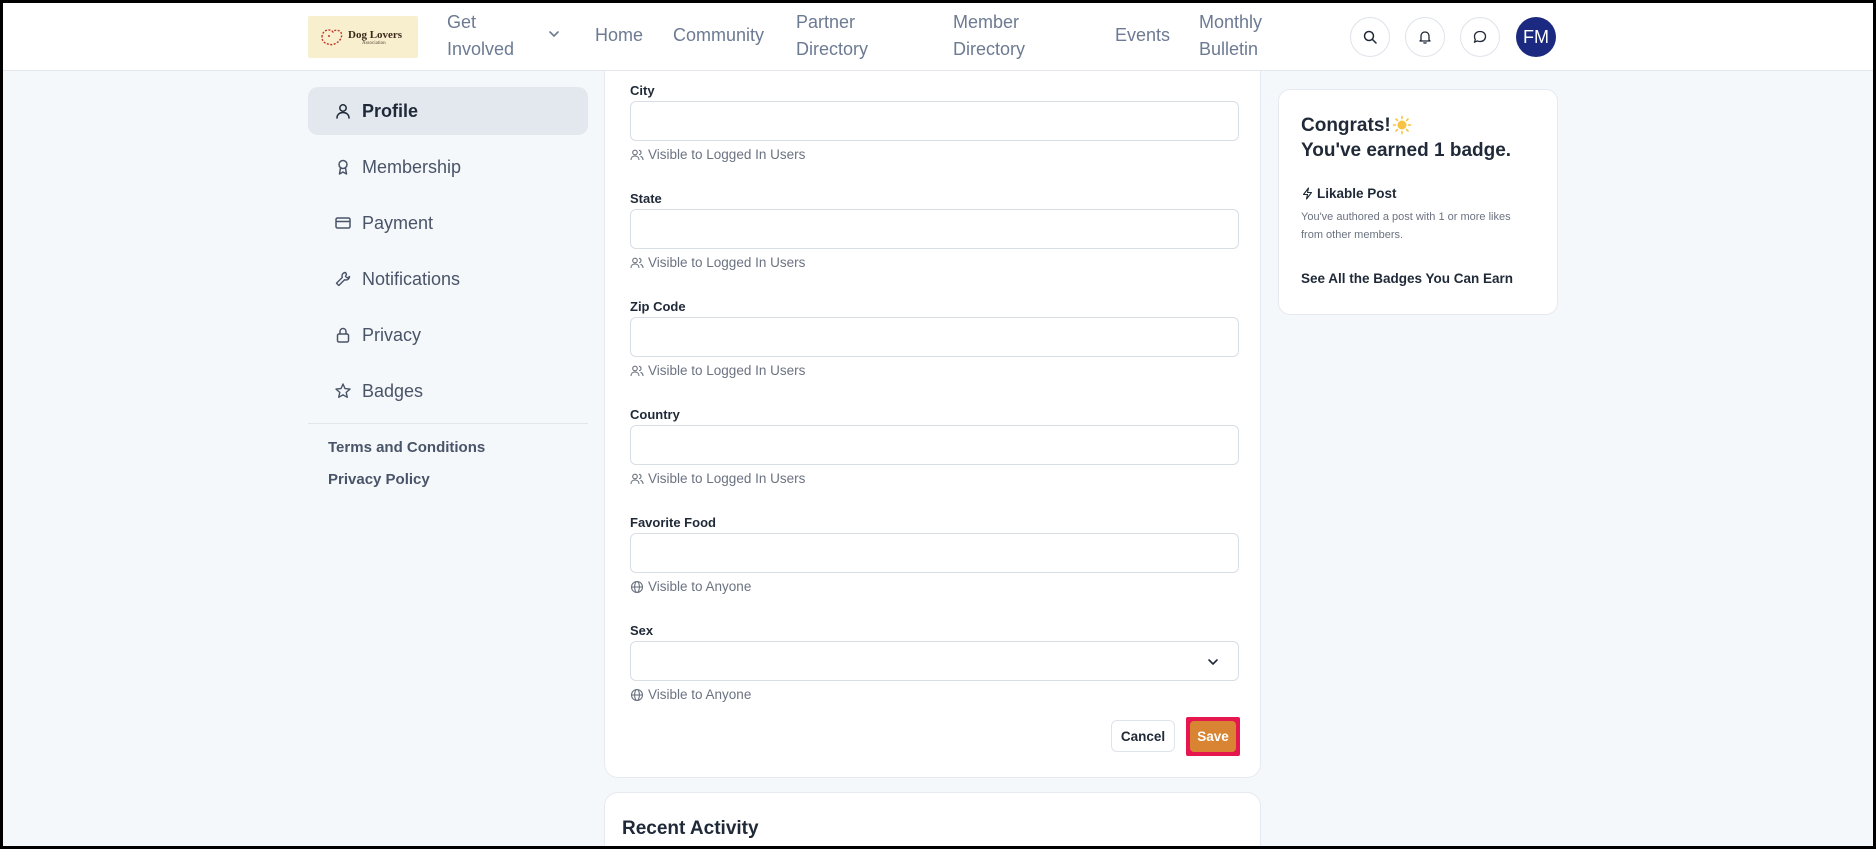  I want to click on nav-member-directory: Member Directory, so click(989, 36).